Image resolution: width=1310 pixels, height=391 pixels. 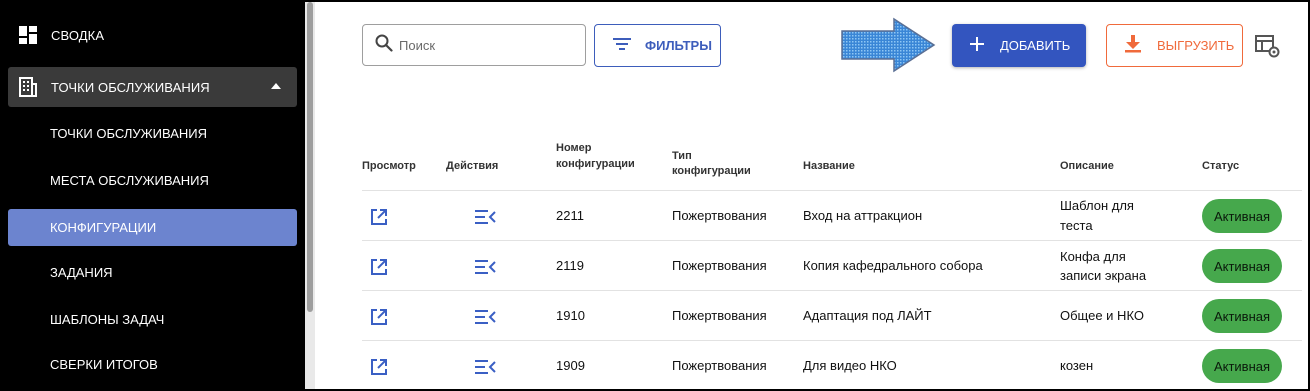 I want to click on add-button: ДОБАВИТЬ, so click(x=1019, y=45).